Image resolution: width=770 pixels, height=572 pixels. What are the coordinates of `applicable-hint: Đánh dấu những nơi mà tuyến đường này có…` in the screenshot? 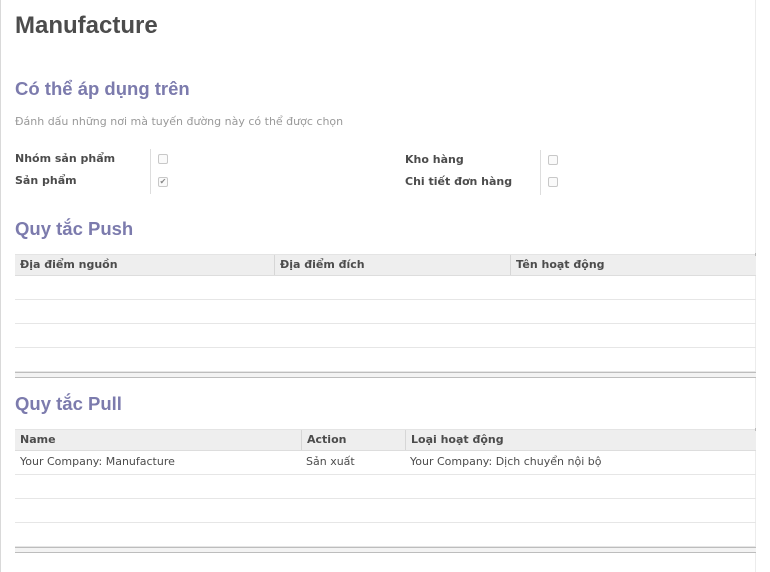 It's located at (179, 121).